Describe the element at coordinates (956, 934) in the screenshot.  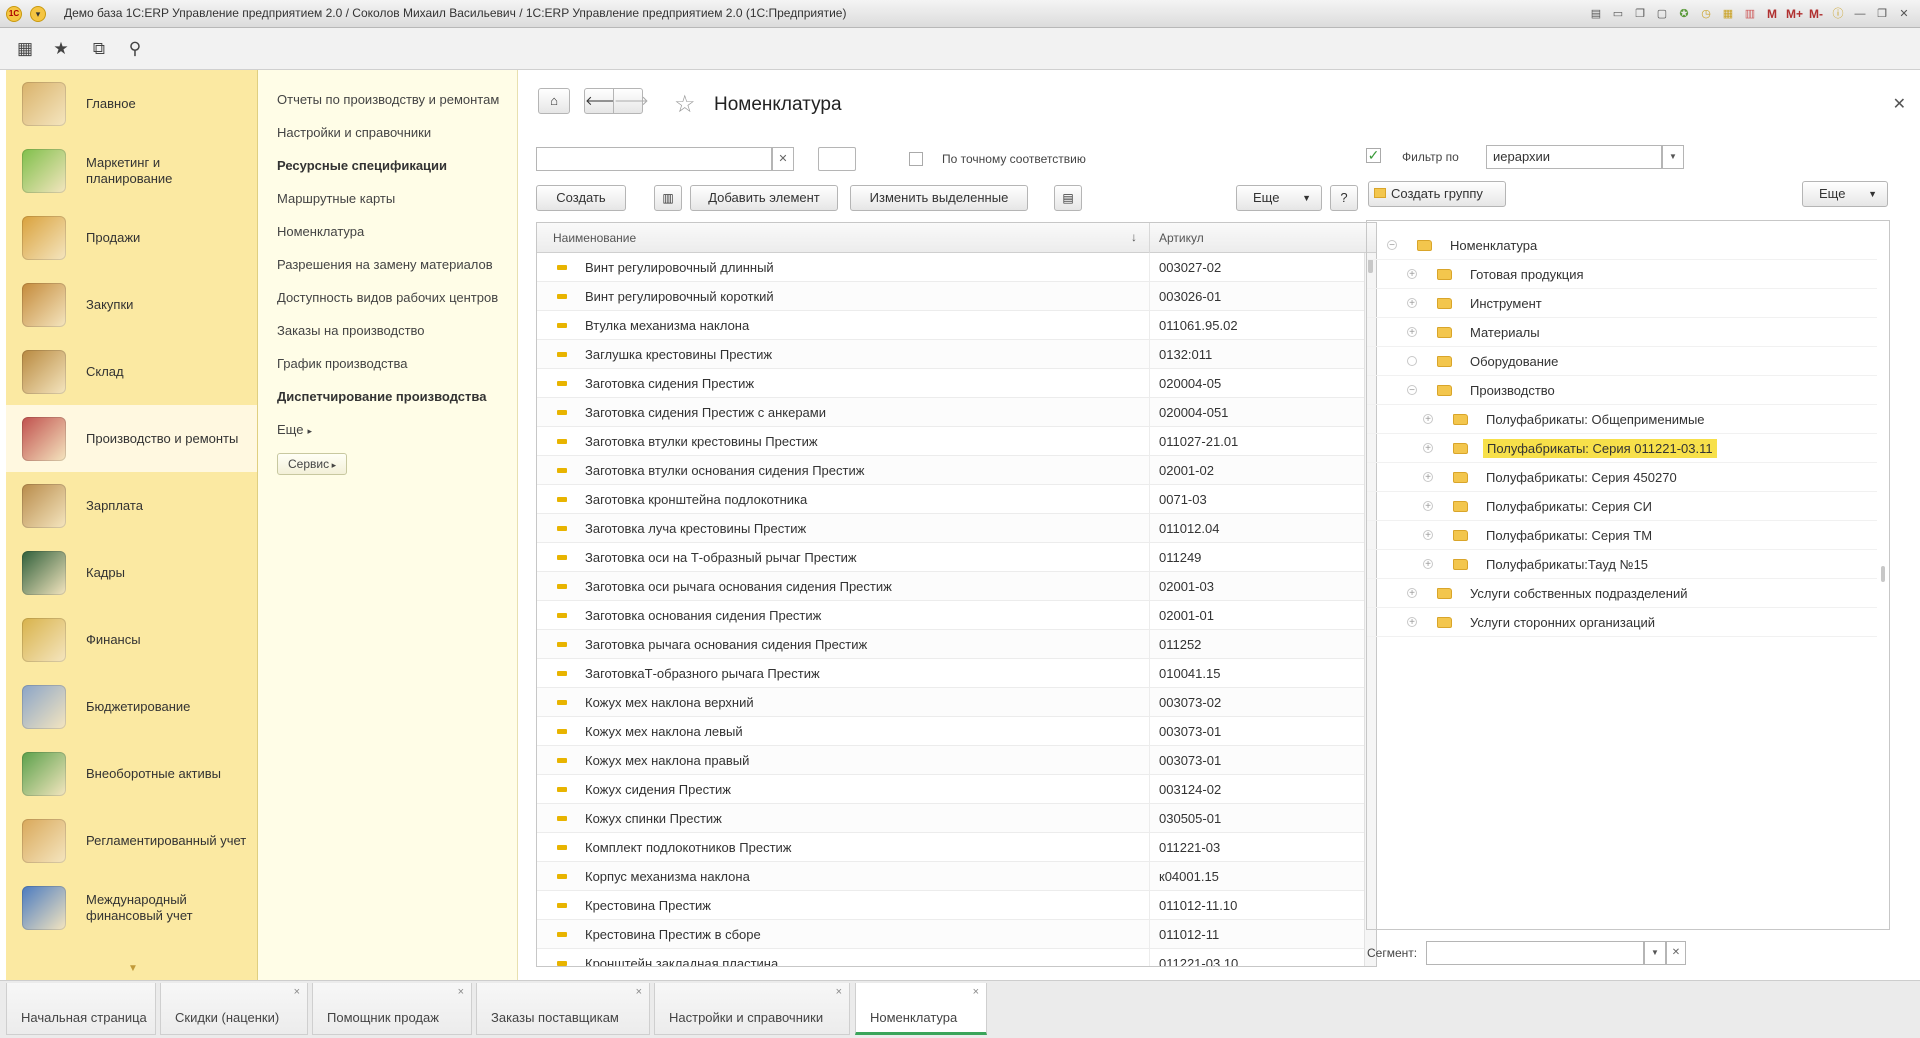
I see `table-row: Крестовина Престиж в сборе 011012-11` at that location.